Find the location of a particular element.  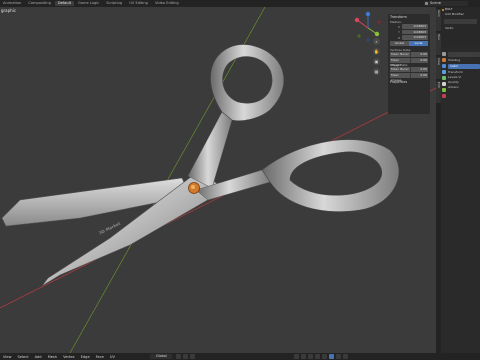

wireframe-shading-icon is located at coordinates (324, 356).